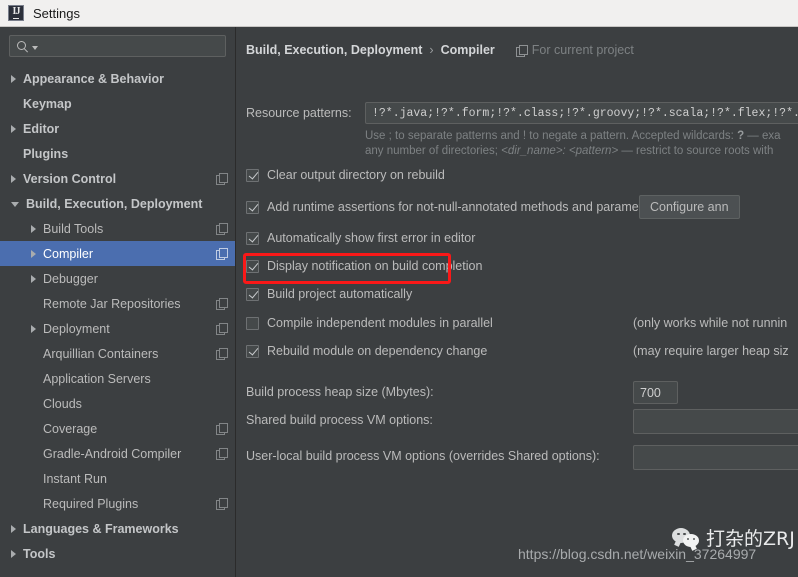 The image size is (798, 577). Describe the element at coordinates (117, 478) in the screenshot. I see `sidebar-item-instant-run: Instant Run` at that location.